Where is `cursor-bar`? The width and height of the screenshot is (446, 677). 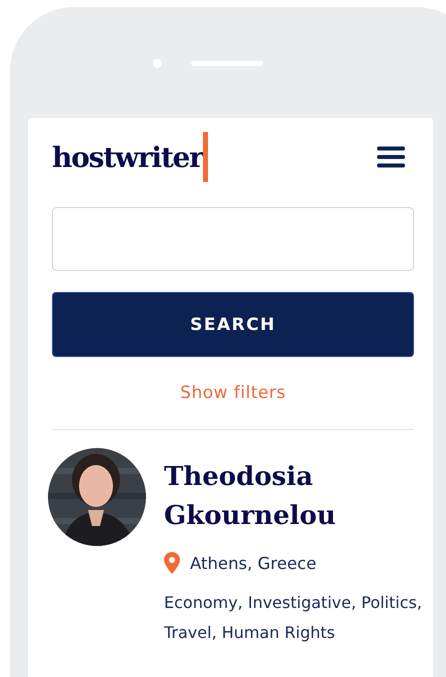 cursor-bar is located at coordinates (205, 157).